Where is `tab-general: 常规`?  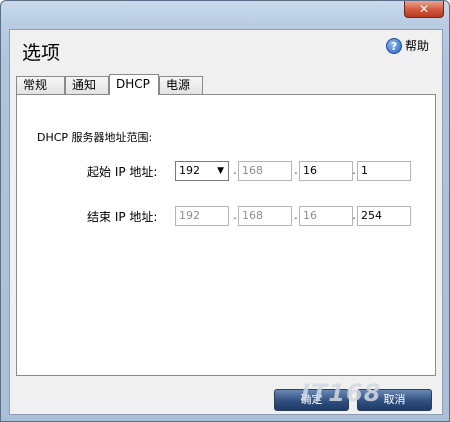
tab-general: 常规 is located at coordinates (40, 85).